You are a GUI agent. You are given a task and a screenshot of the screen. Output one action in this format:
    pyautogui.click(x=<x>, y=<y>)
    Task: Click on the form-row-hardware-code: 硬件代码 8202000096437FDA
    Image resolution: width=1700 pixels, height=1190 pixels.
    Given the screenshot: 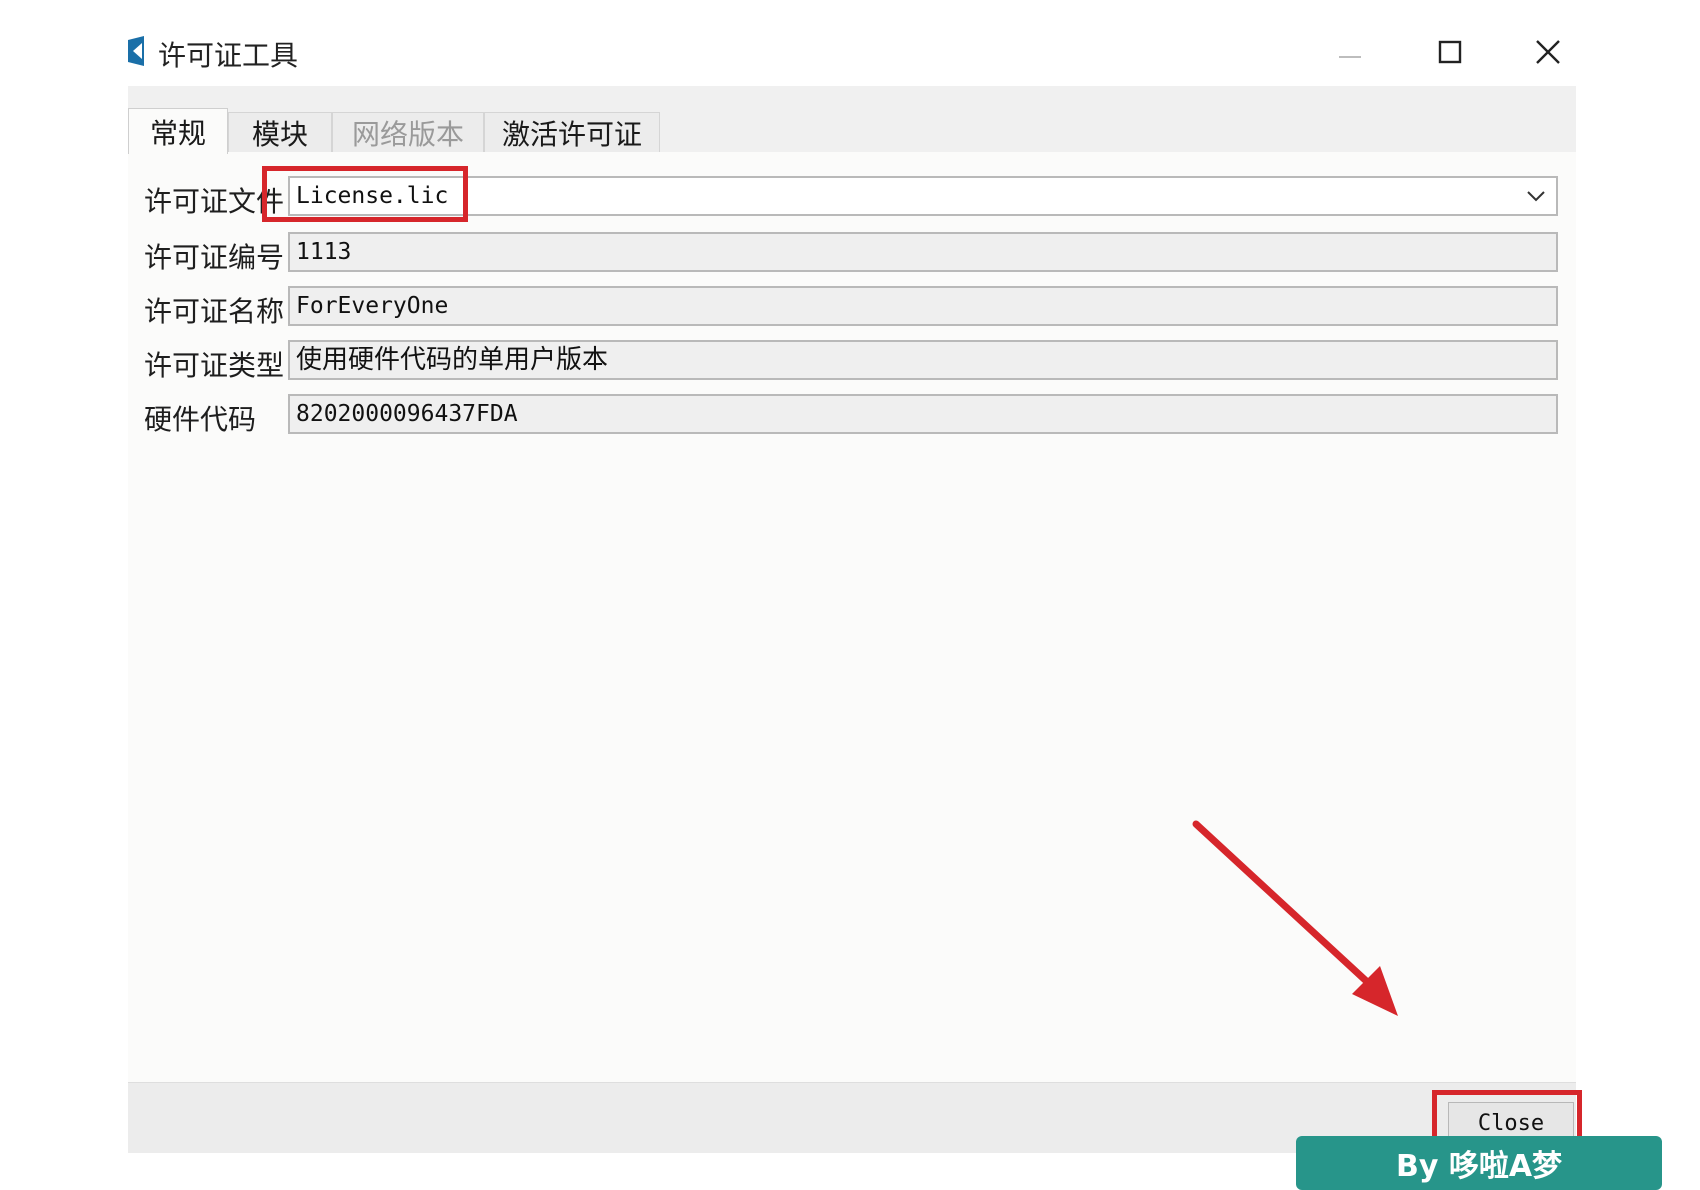 What is the action you would take?
    pyautogui.click(x=848, y=416)
    